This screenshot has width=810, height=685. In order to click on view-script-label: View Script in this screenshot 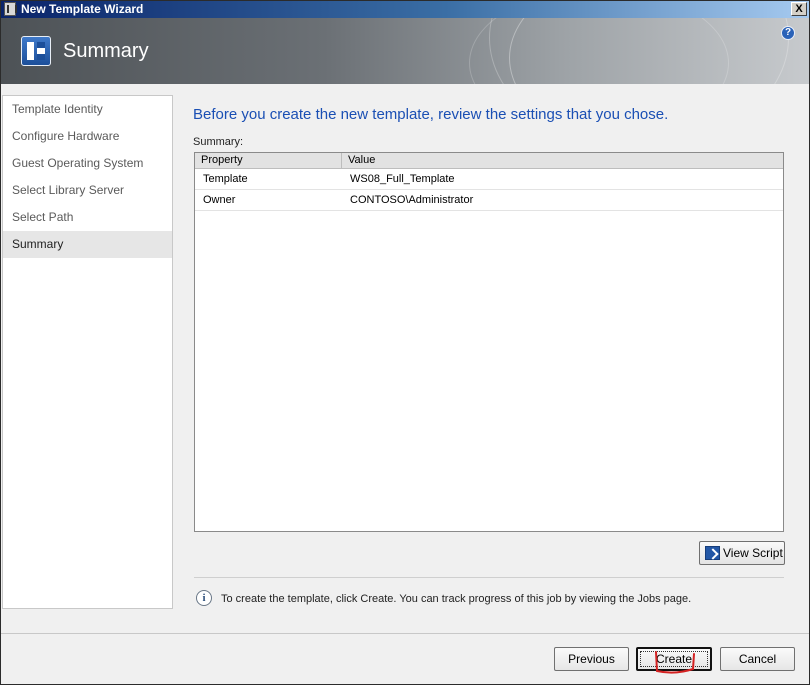, I will do `click(753, 553)`.